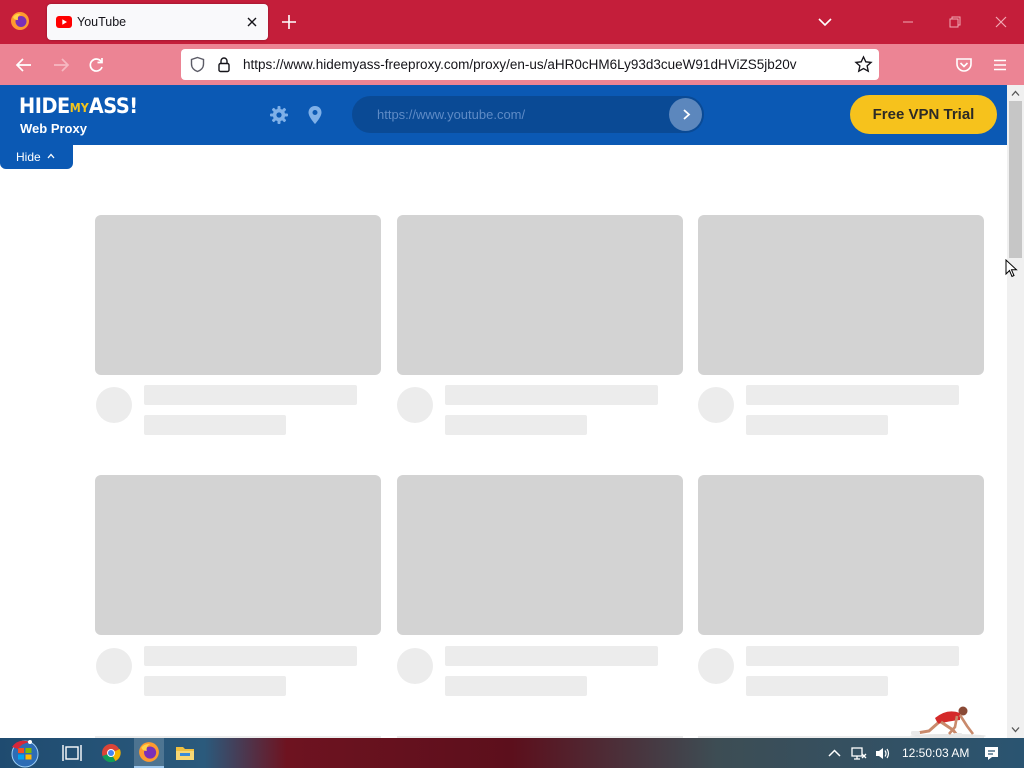 This screenshot has width=1024, height=768. Describe the element at coordinates (1000, 65) in the screenshot. I see `hamburger-menu-icon` at that location.